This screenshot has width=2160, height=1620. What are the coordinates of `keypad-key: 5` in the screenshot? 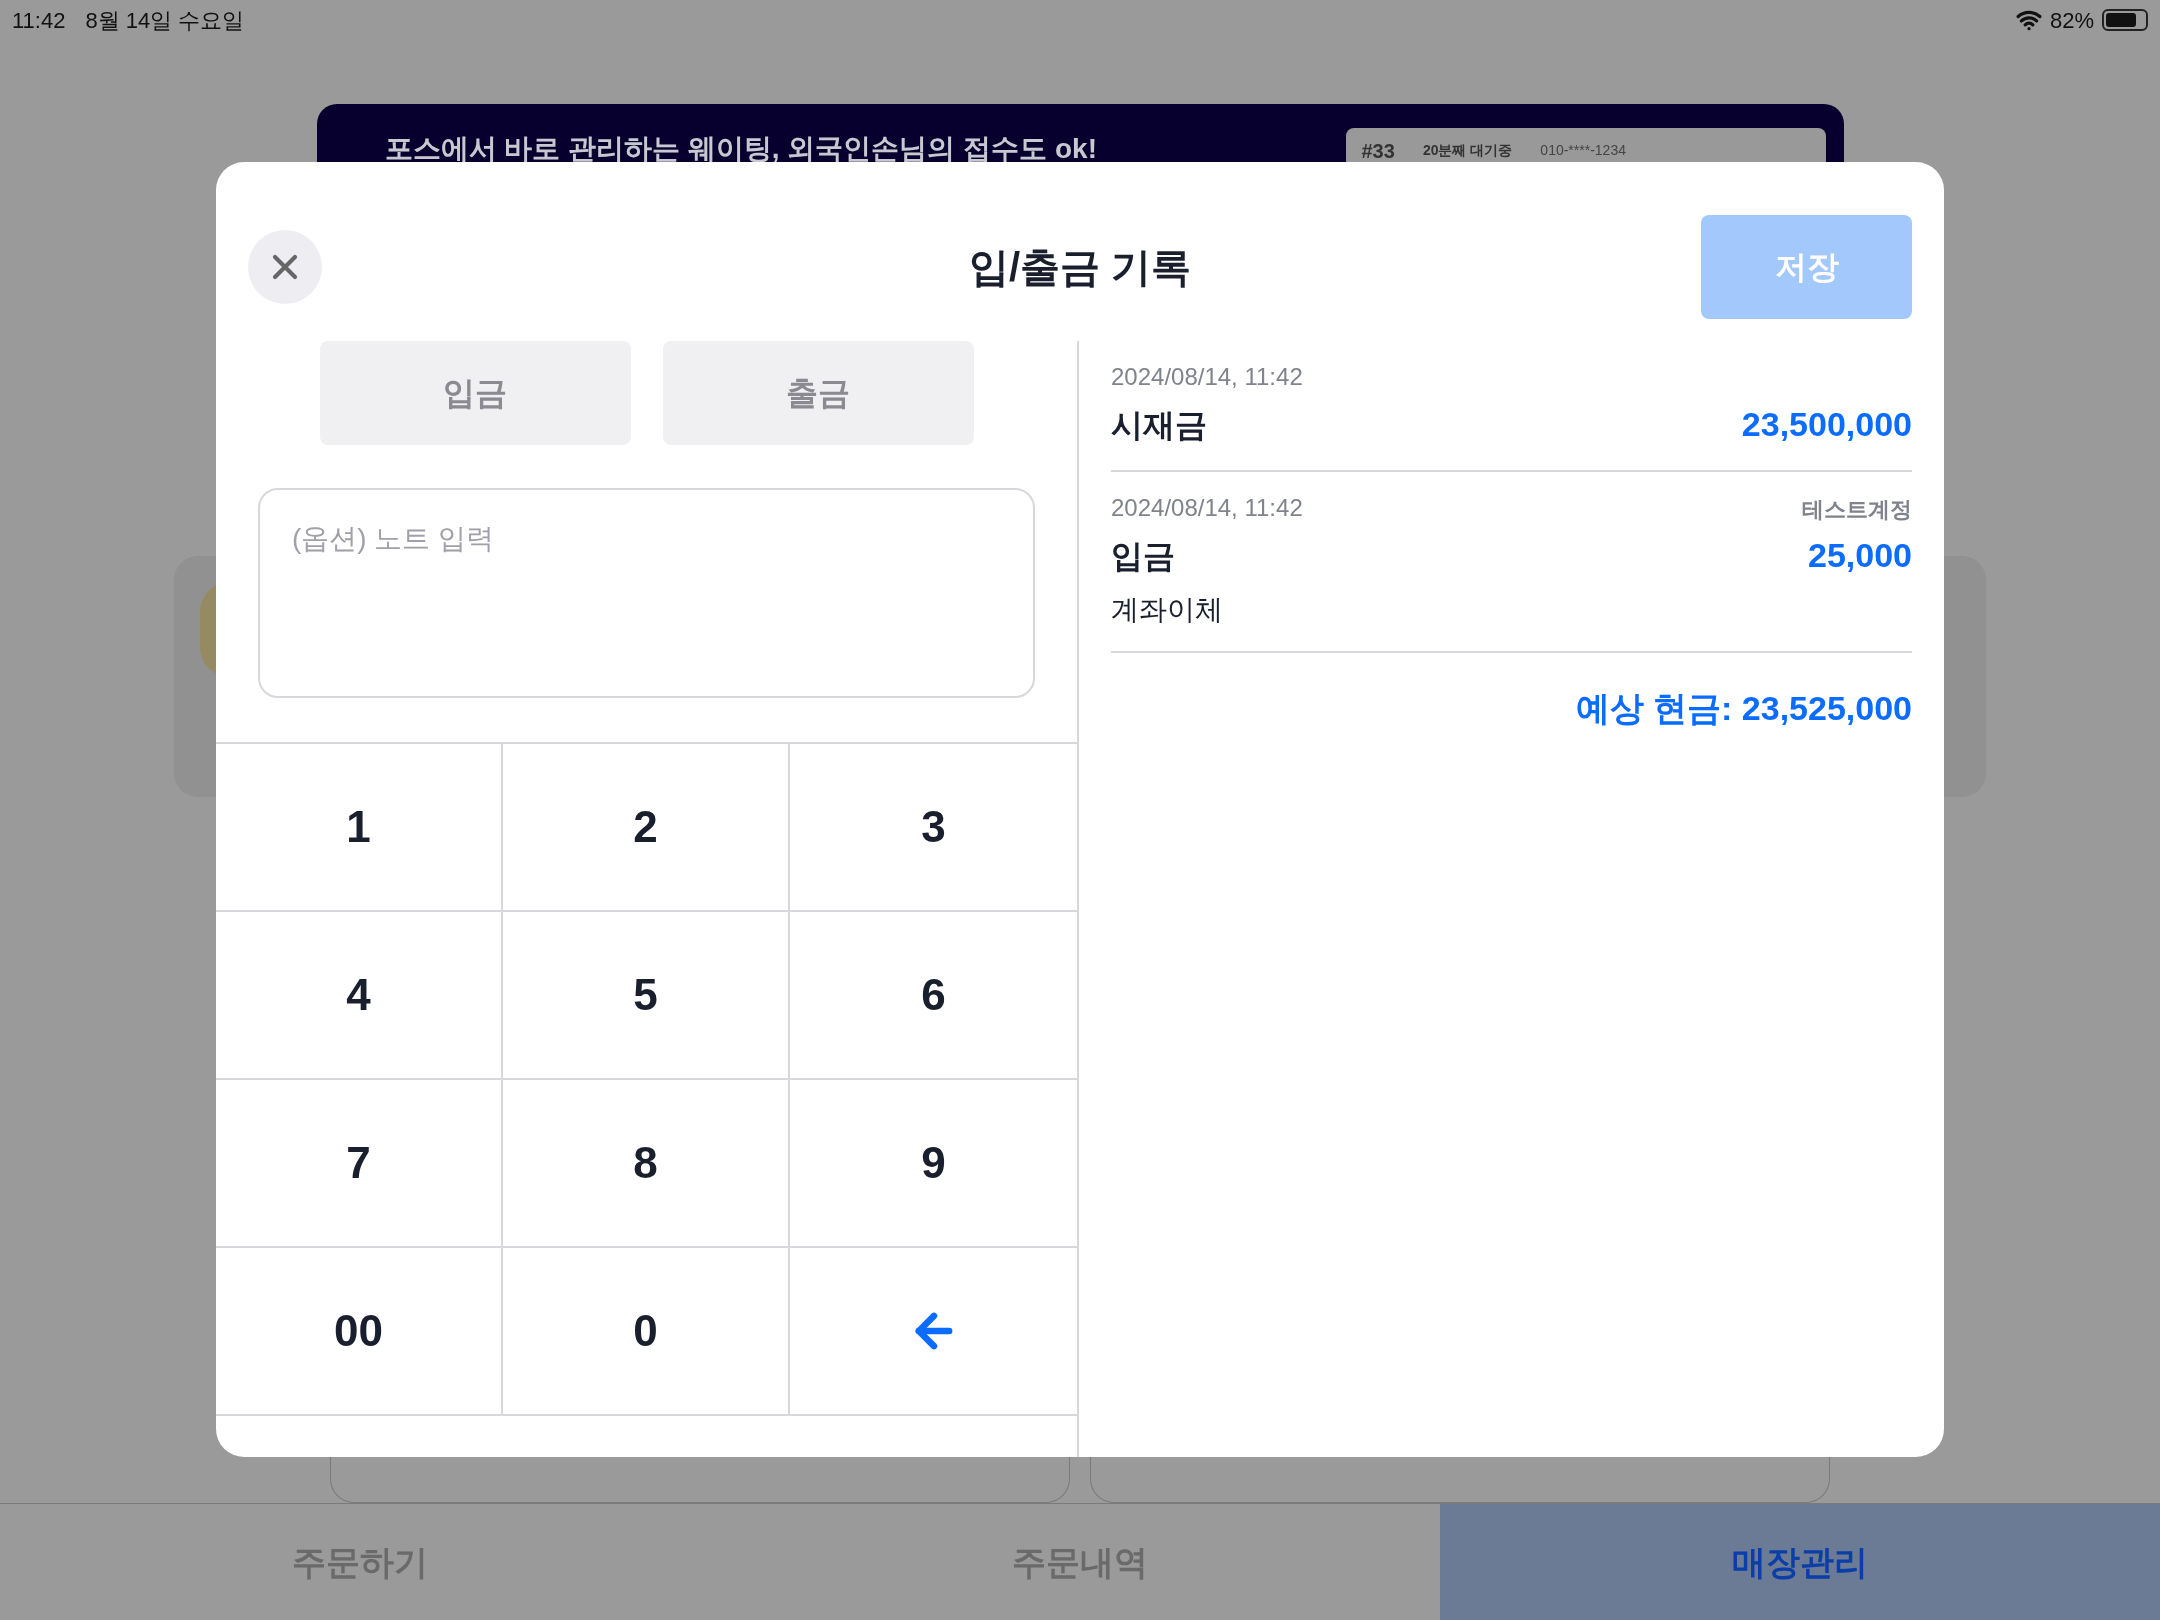 It's located at (646, 996).